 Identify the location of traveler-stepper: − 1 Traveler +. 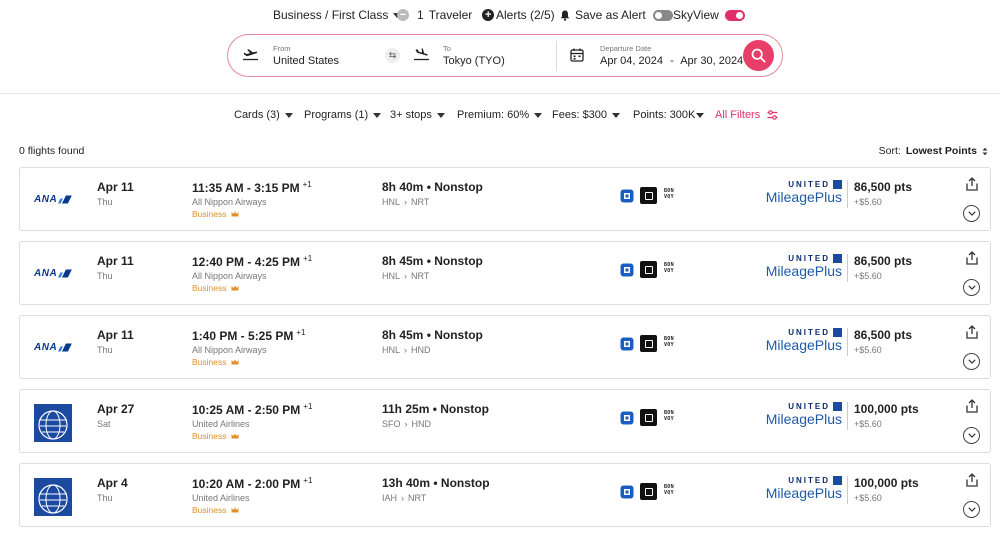
(446, 15).